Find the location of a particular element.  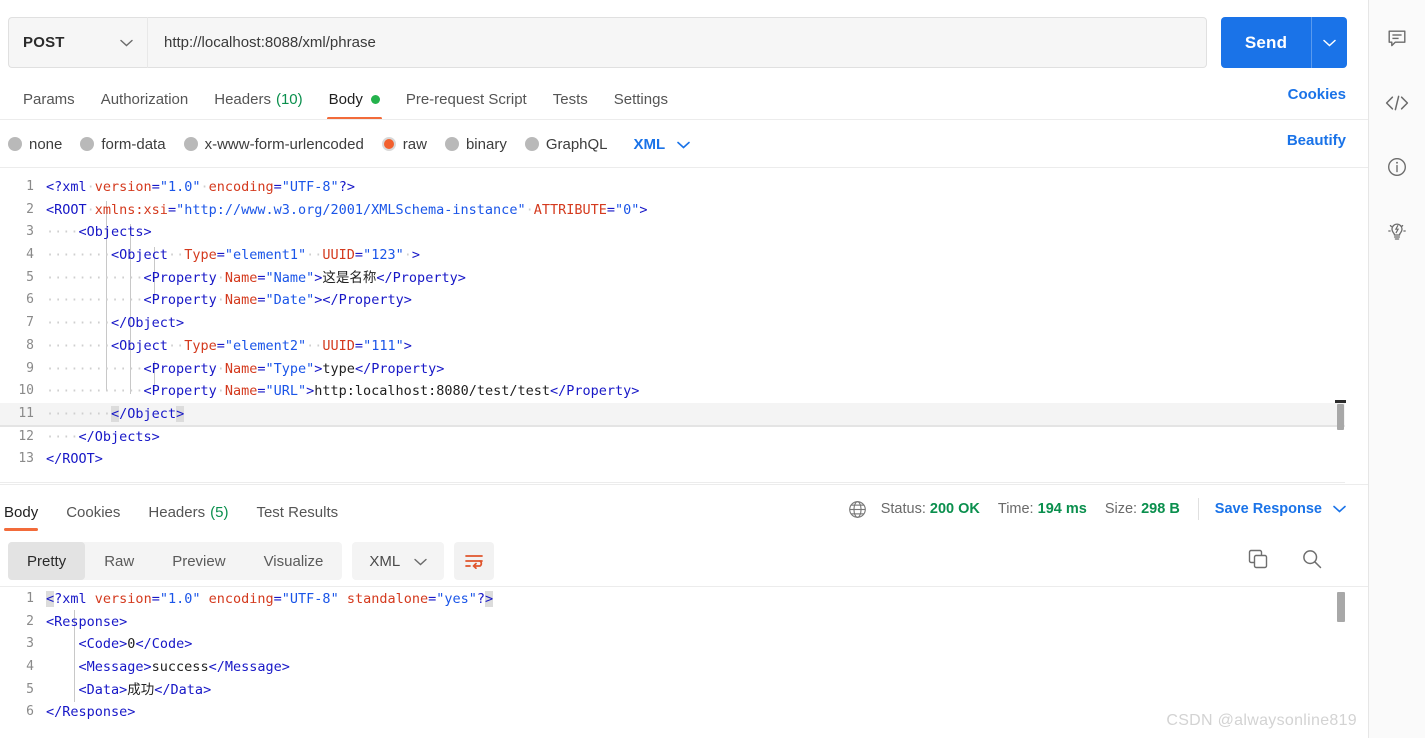

code-text: <Code>0</Code> is located at coordinates (135, 644).